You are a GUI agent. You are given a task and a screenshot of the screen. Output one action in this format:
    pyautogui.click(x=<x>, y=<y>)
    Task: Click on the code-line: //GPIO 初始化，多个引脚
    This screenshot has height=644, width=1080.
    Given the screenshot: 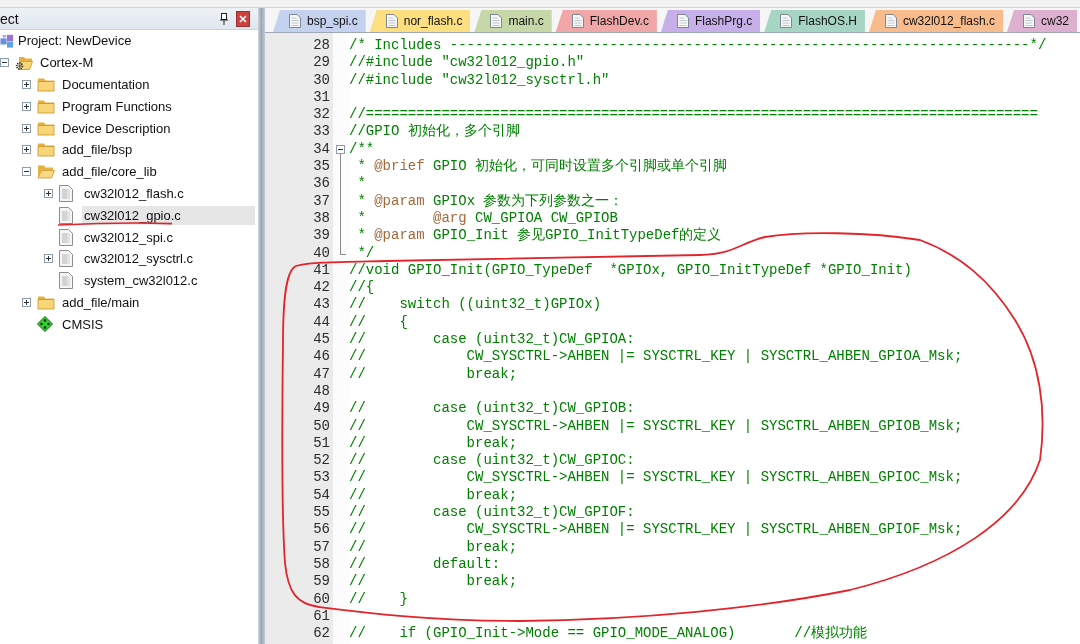 What is the action you would take?
    pyautogui.click(x=434, y=132)
    